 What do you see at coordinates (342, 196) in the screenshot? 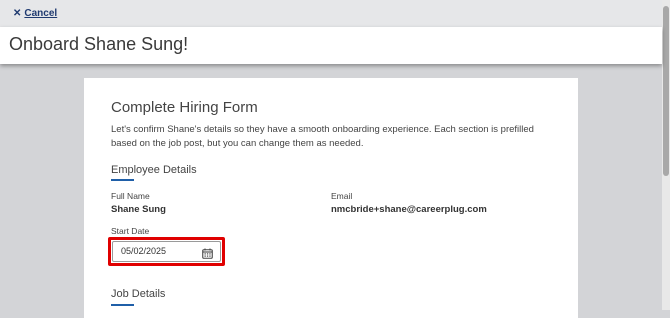
I see `email-label: Email` at bounding box center [342, 196].